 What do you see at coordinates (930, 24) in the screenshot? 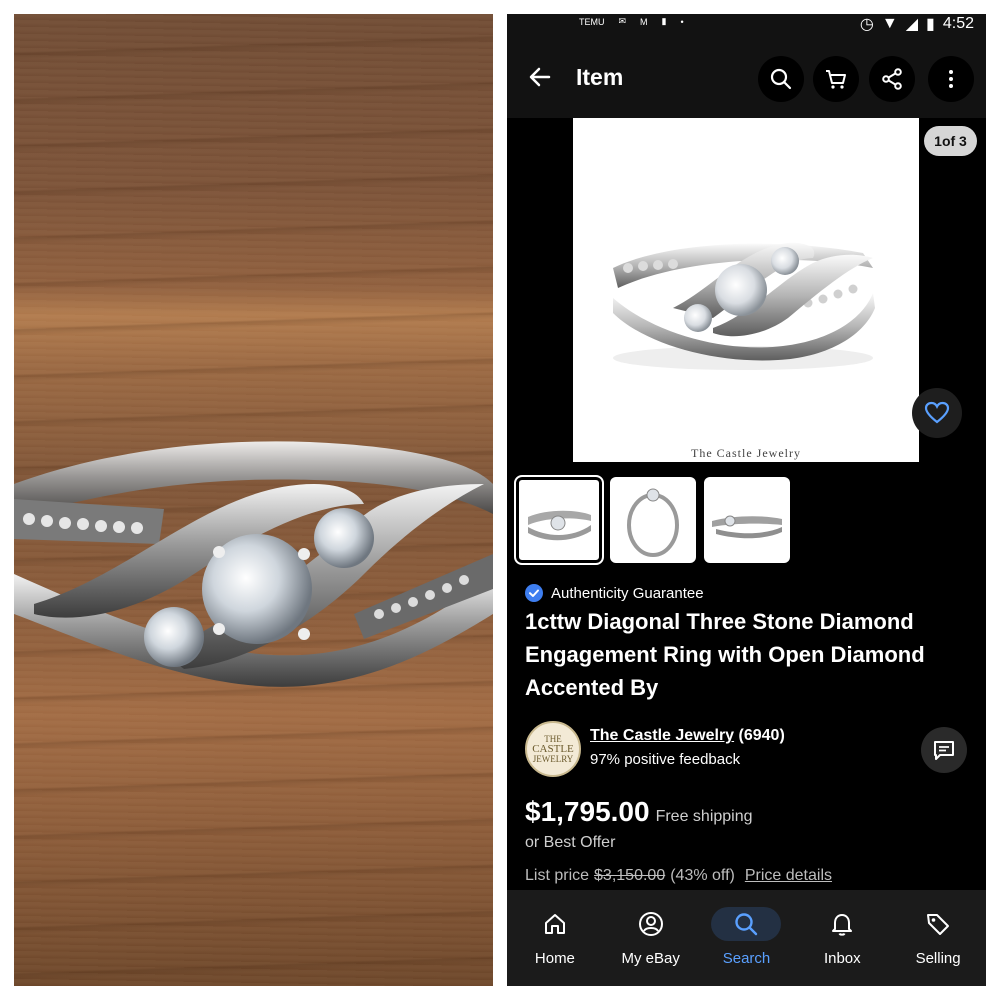
I see `battery-icon: ▮` at bounding box center [930, 24].